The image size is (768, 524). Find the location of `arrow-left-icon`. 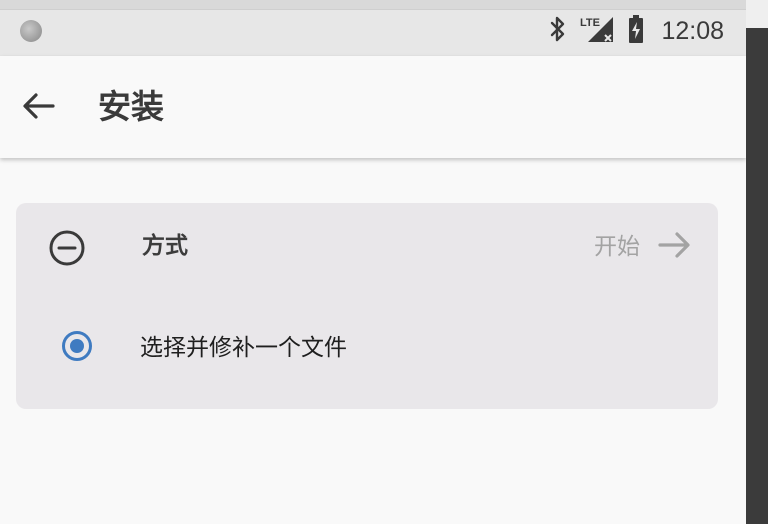

arrow-left-icon is located at coordinates (38, 108).